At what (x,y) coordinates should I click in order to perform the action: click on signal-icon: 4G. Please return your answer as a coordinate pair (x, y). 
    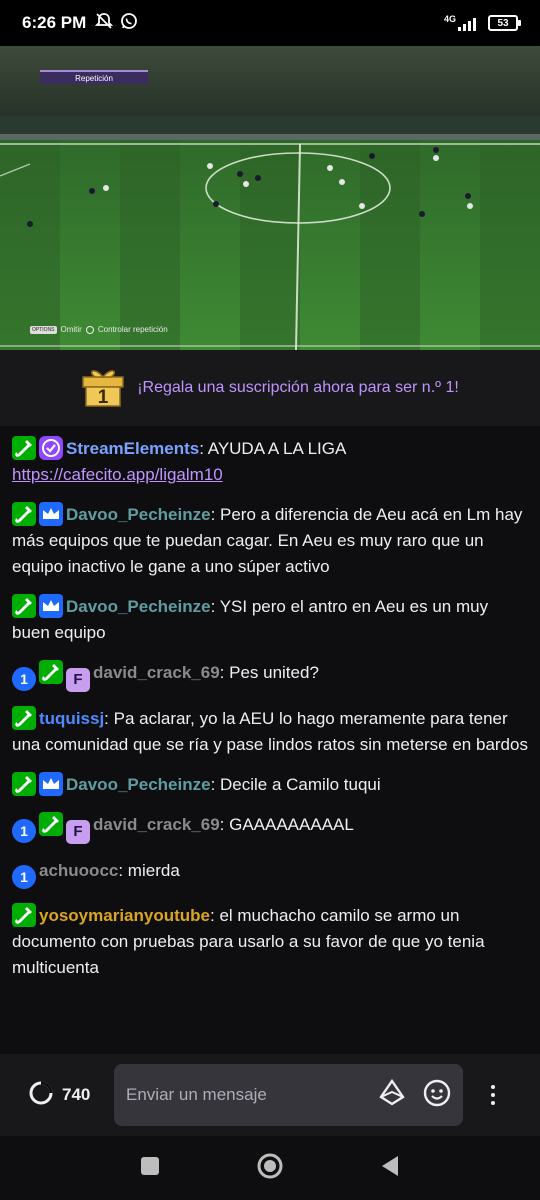
    Looking at the image, I should click on (462, 23).